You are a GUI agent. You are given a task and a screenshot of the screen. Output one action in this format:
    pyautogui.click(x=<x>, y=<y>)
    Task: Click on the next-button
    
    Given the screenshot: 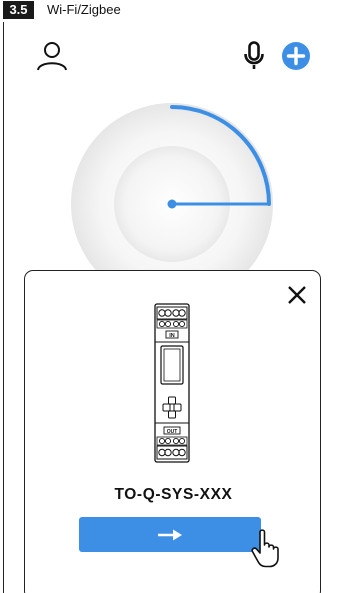 What is the action you would take?
    pyautogui.click(x=170, y=534)
    